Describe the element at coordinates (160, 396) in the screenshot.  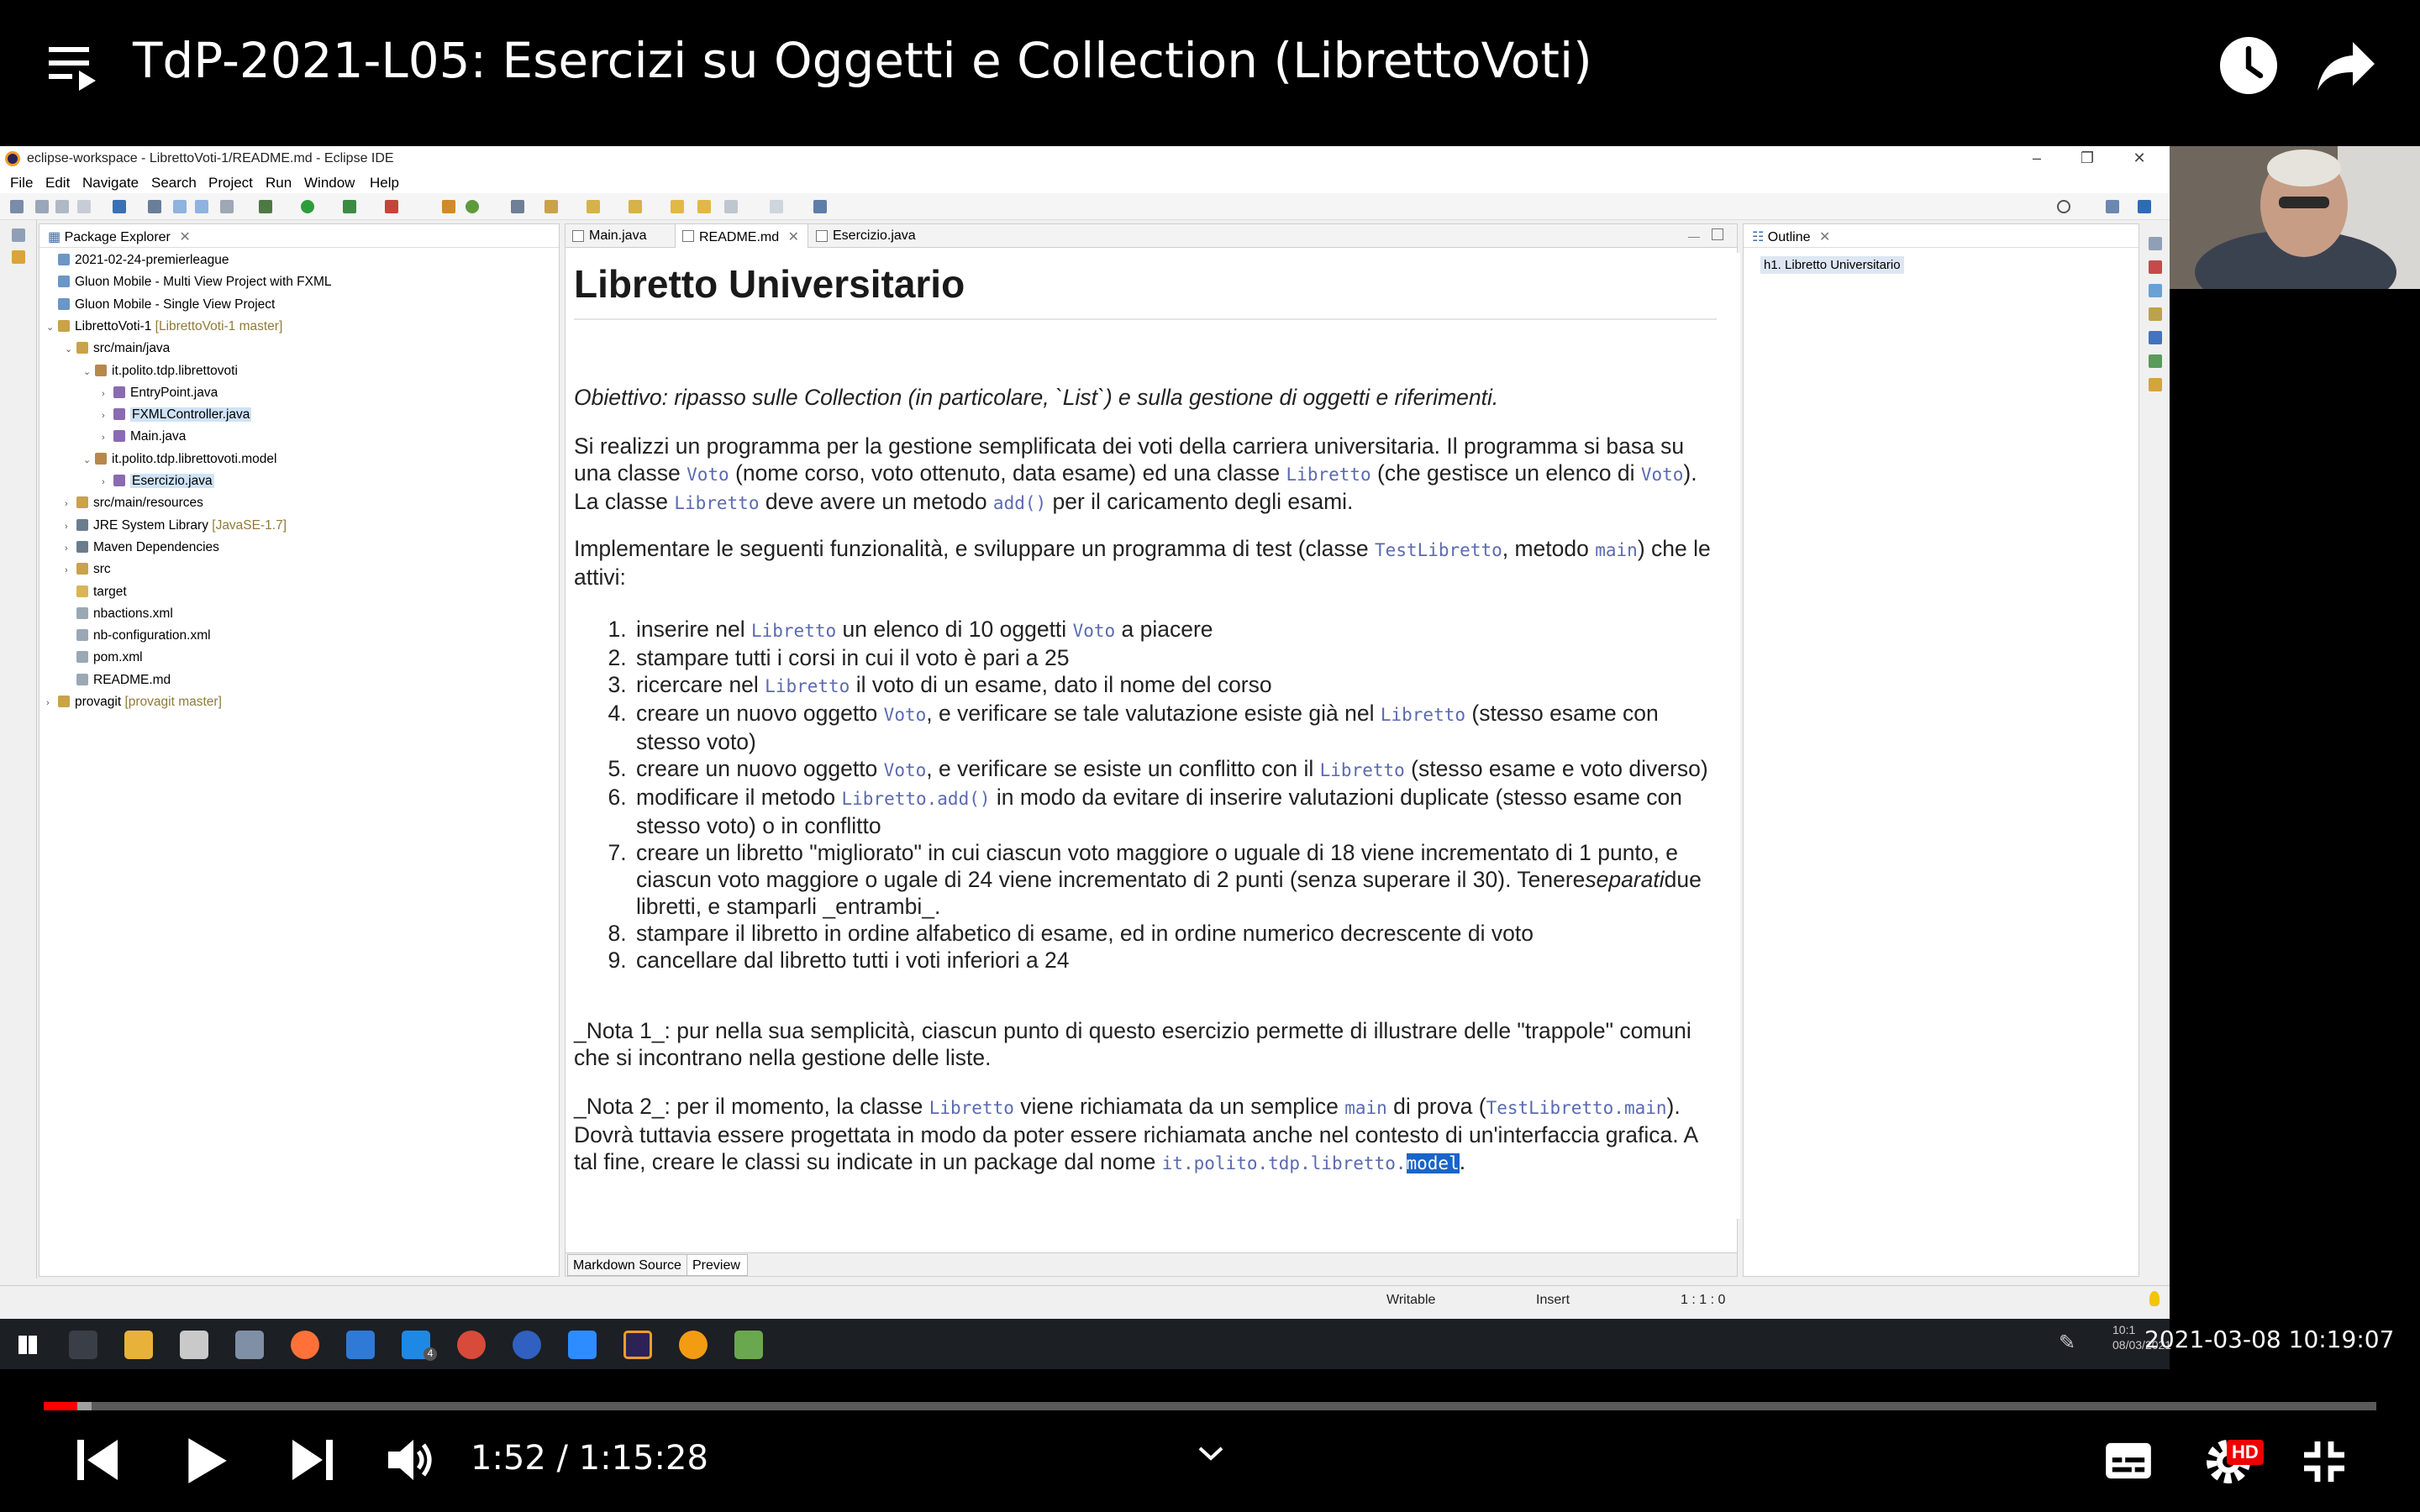
I see `tree-item: › EntryPoint.java` at that location.